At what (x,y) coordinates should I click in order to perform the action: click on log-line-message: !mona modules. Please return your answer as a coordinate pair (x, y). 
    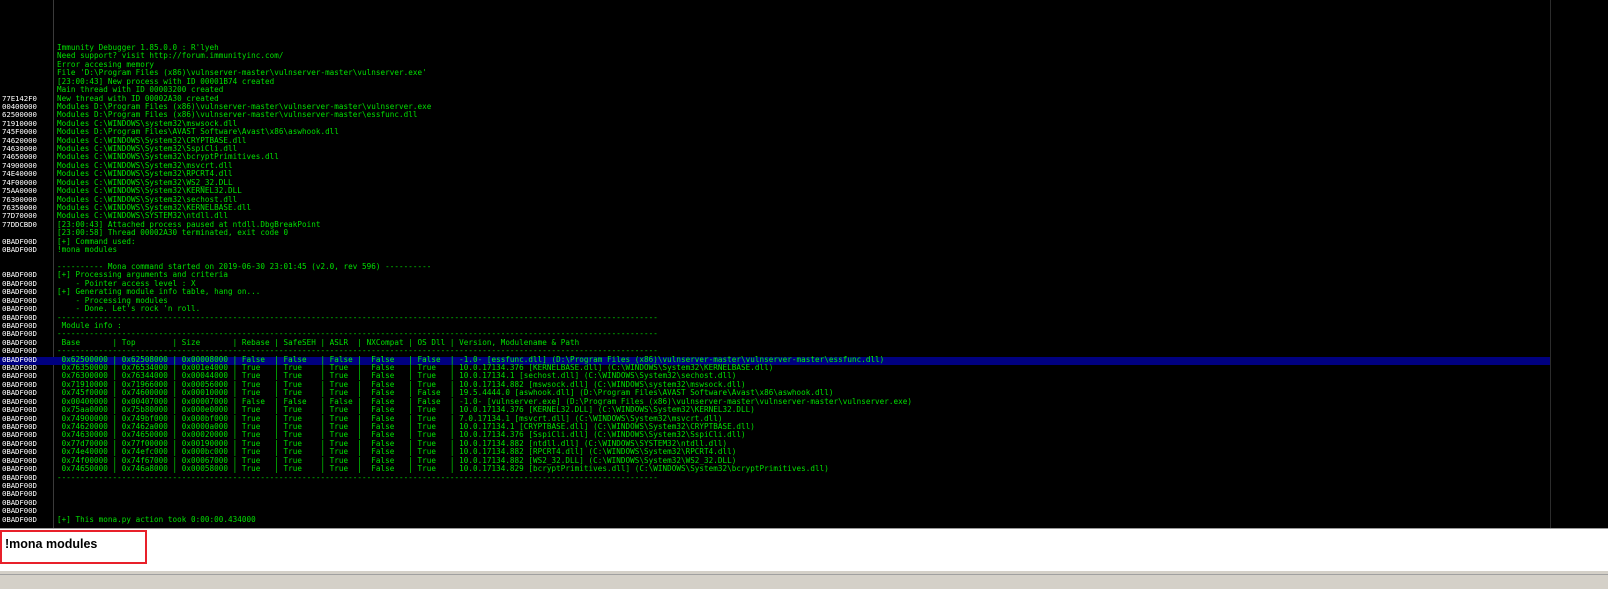
    Looking at the image, I should click on (87, 250).